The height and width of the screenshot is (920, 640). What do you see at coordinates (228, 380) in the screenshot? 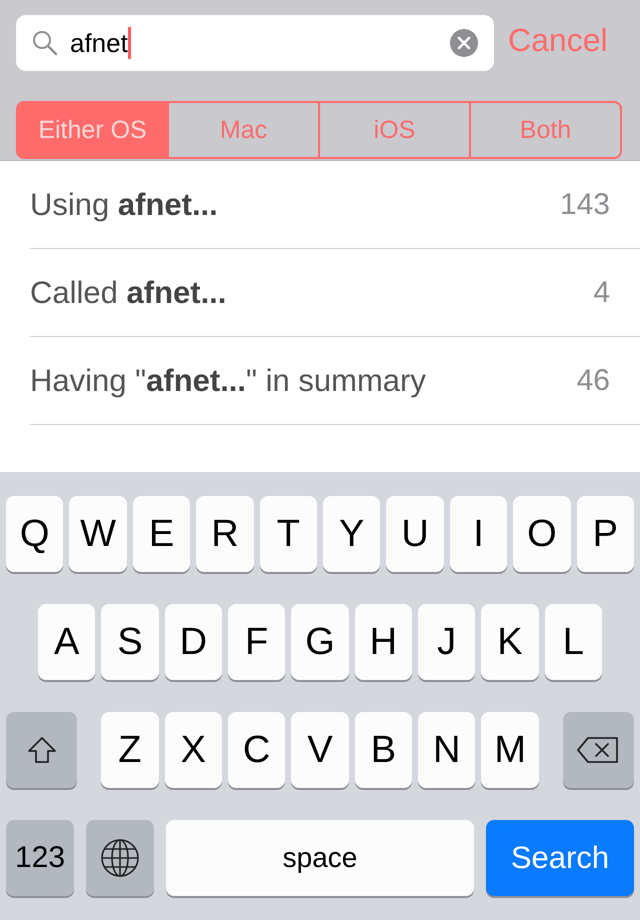
I see `result-label: Having "afnet..." in summary` at bounding box center [228, 380].